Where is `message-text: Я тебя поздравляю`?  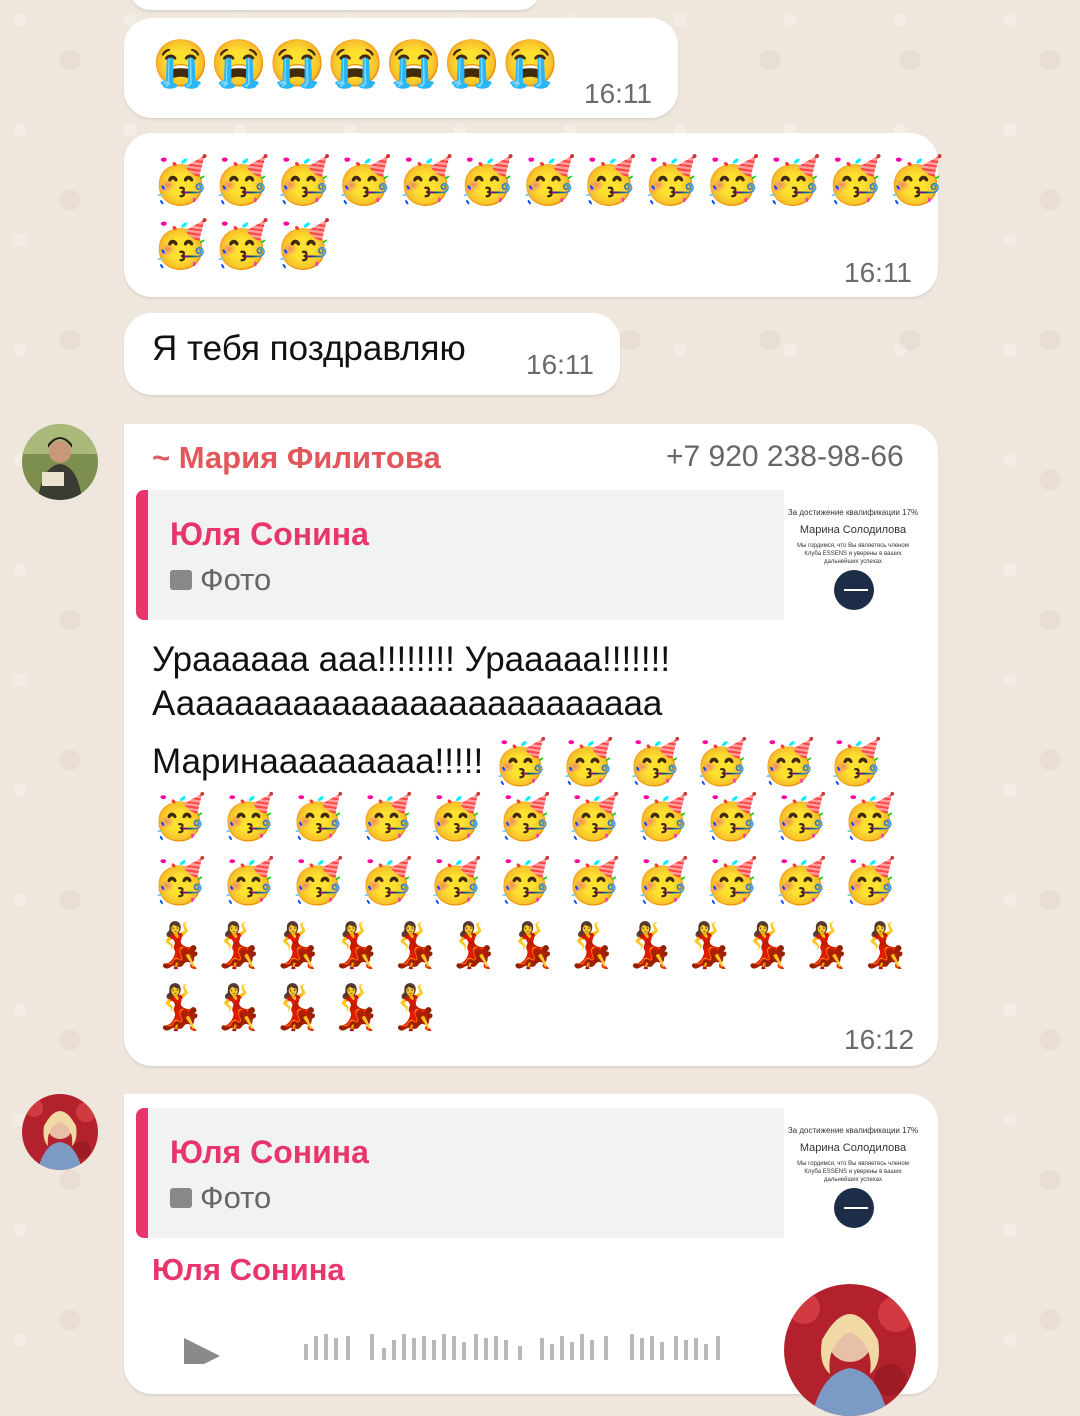
message-text: Я тебя поздравляю is located at coordinates (309, 348).